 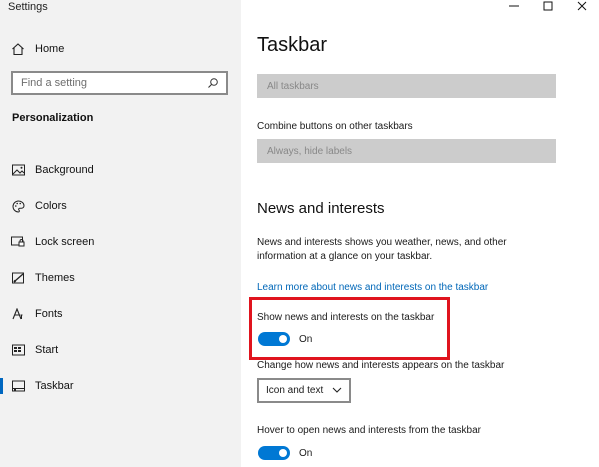 I want to click on nav-home-label: Home, so click(x=50, y=49).